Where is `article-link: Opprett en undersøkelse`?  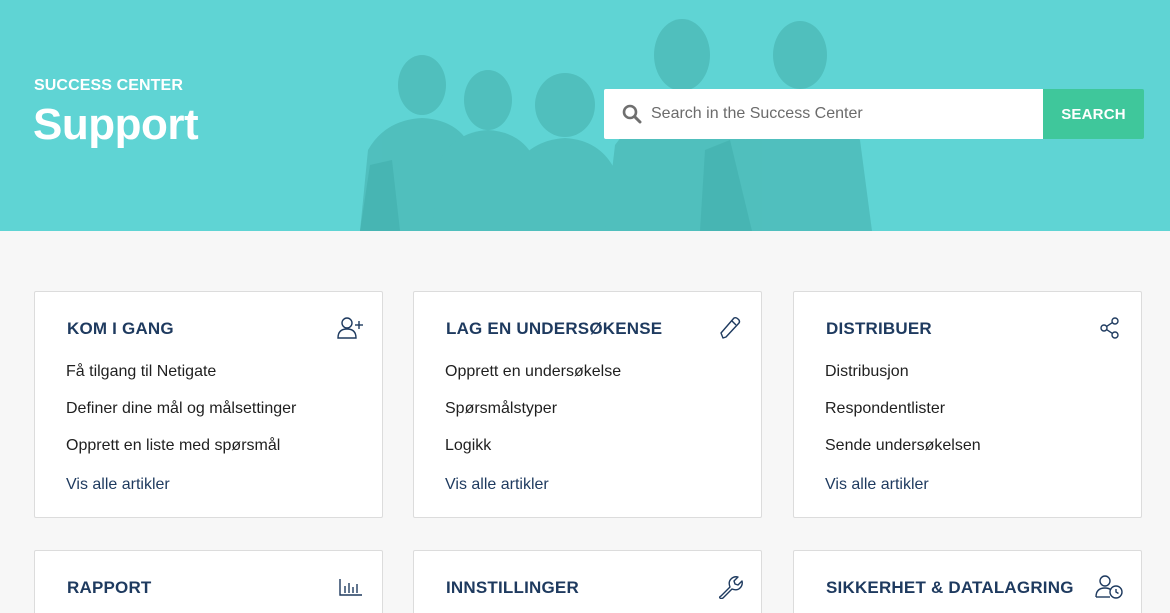 article-link: Opprett en undersøkelse is located at coordinates (533, 372).